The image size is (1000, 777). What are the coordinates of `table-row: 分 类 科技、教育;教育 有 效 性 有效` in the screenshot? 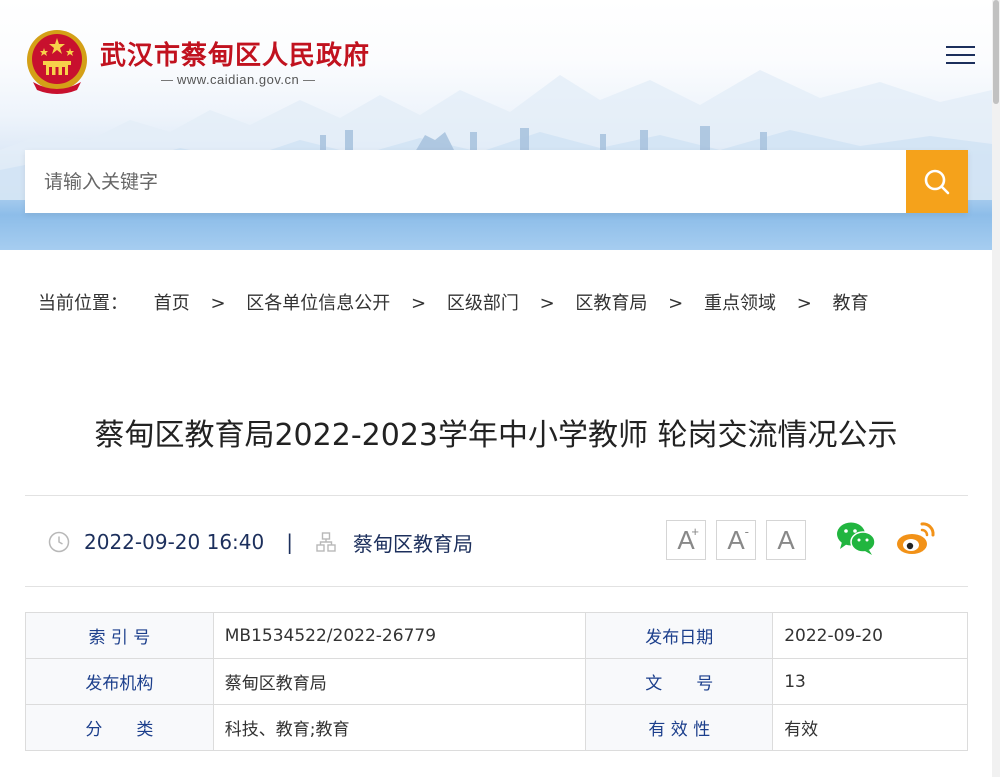 It's located at (496, 727).